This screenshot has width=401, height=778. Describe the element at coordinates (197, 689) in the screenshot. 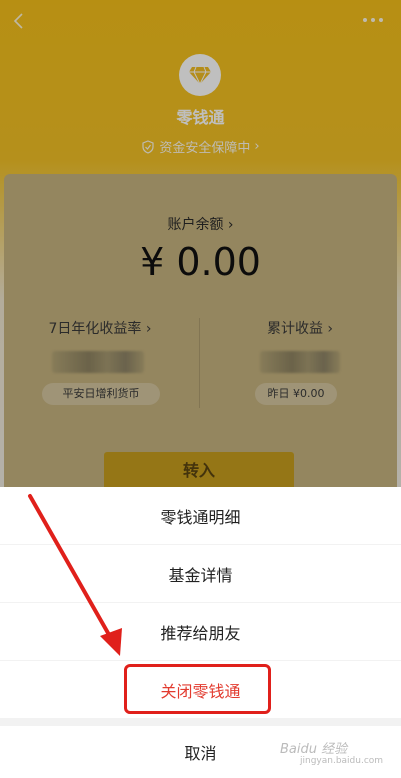

I see `annotation-highlight-box` at that location.